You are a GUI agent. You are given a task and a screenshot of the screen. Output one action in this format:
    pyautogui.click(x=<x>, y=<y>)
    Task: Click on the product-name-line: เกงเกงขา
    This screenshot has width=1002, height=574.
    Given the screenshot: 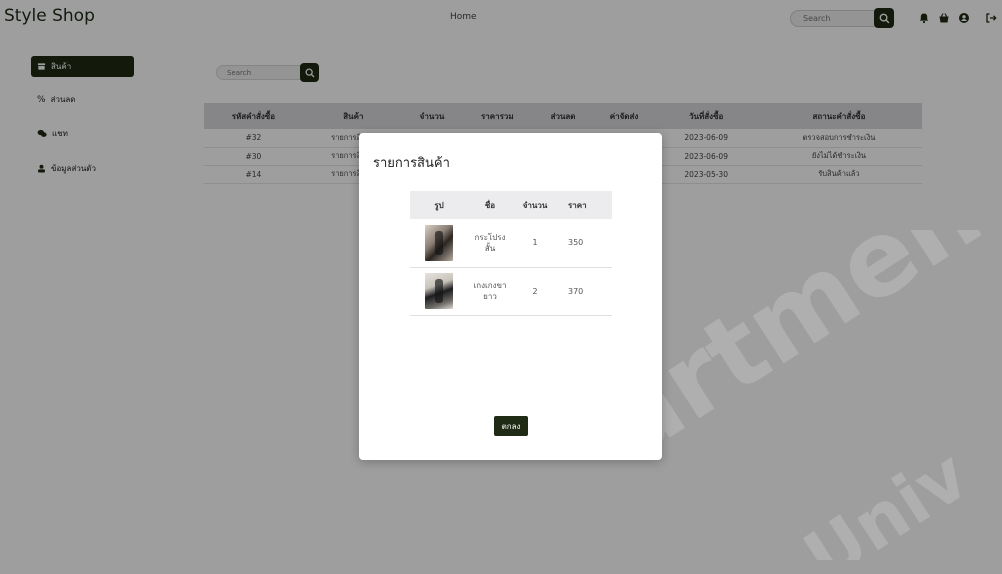 What is the action you would take?
    pyautogui.click(x=490, y=285)
    